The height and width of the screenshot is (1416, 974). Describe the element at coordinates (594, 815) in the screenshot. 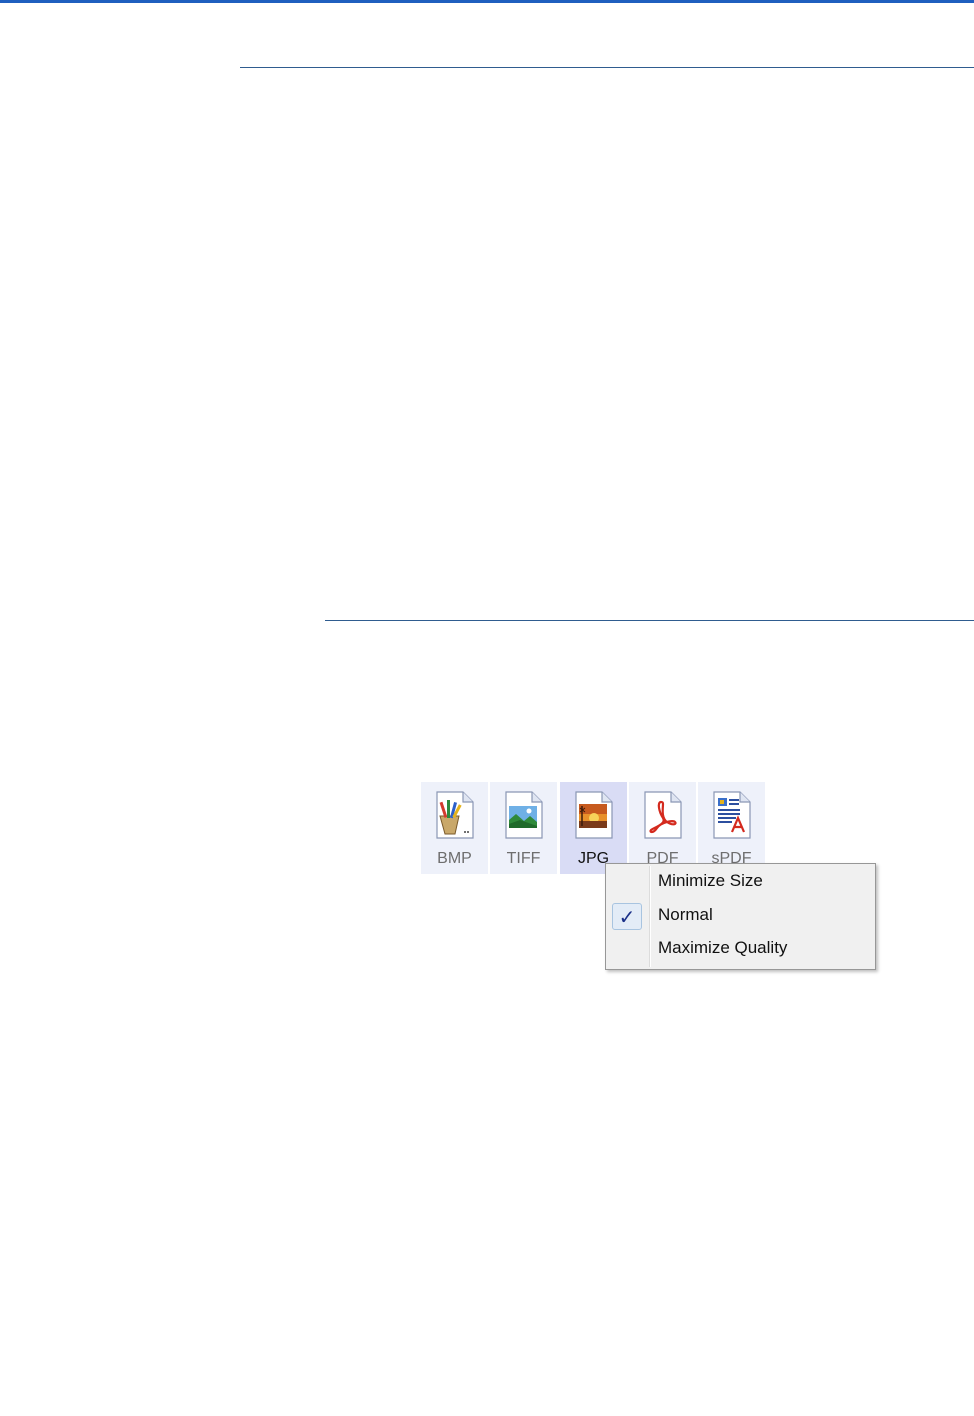

I see `jpg-file-icon` at that location.